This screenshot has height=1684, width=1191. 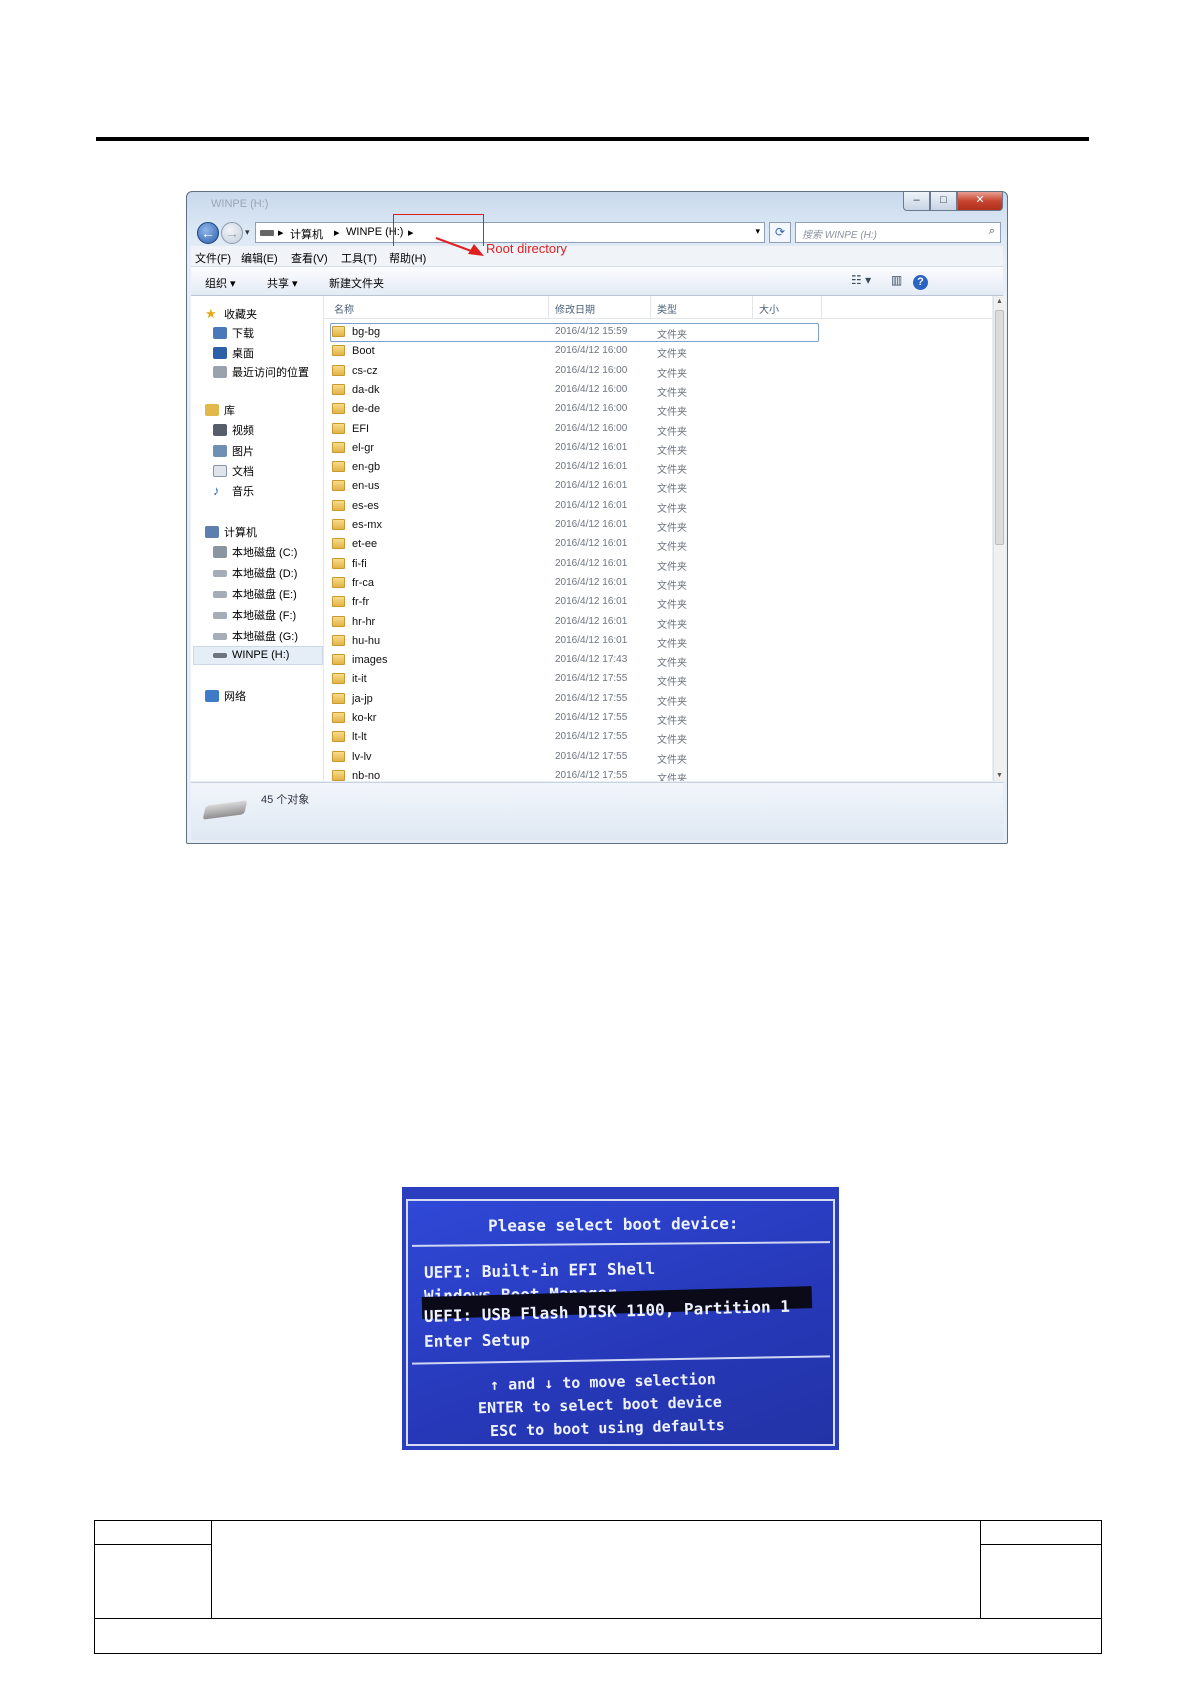 What do you see at coordinates (861, 280) in the screenshot?
I see `view-options-icon: ☷ ▾` at bounding box center [861, 280].